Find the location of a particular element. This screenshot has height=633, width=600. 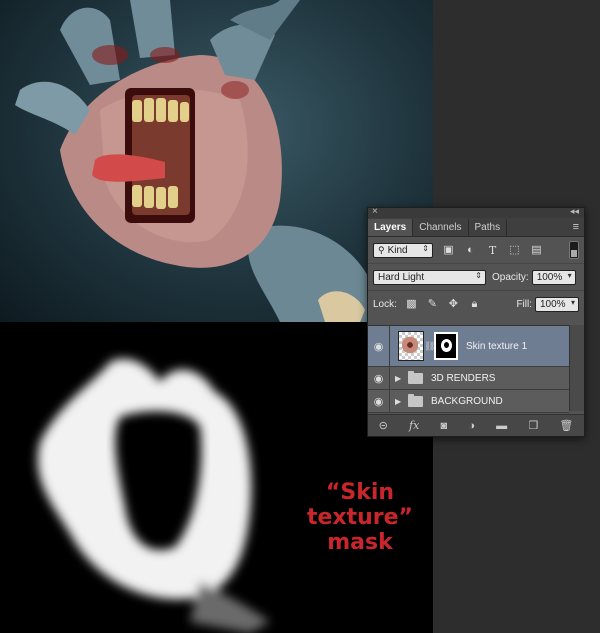

adjustment-filter-icon: ◐ is located at coordinates (470, 250).